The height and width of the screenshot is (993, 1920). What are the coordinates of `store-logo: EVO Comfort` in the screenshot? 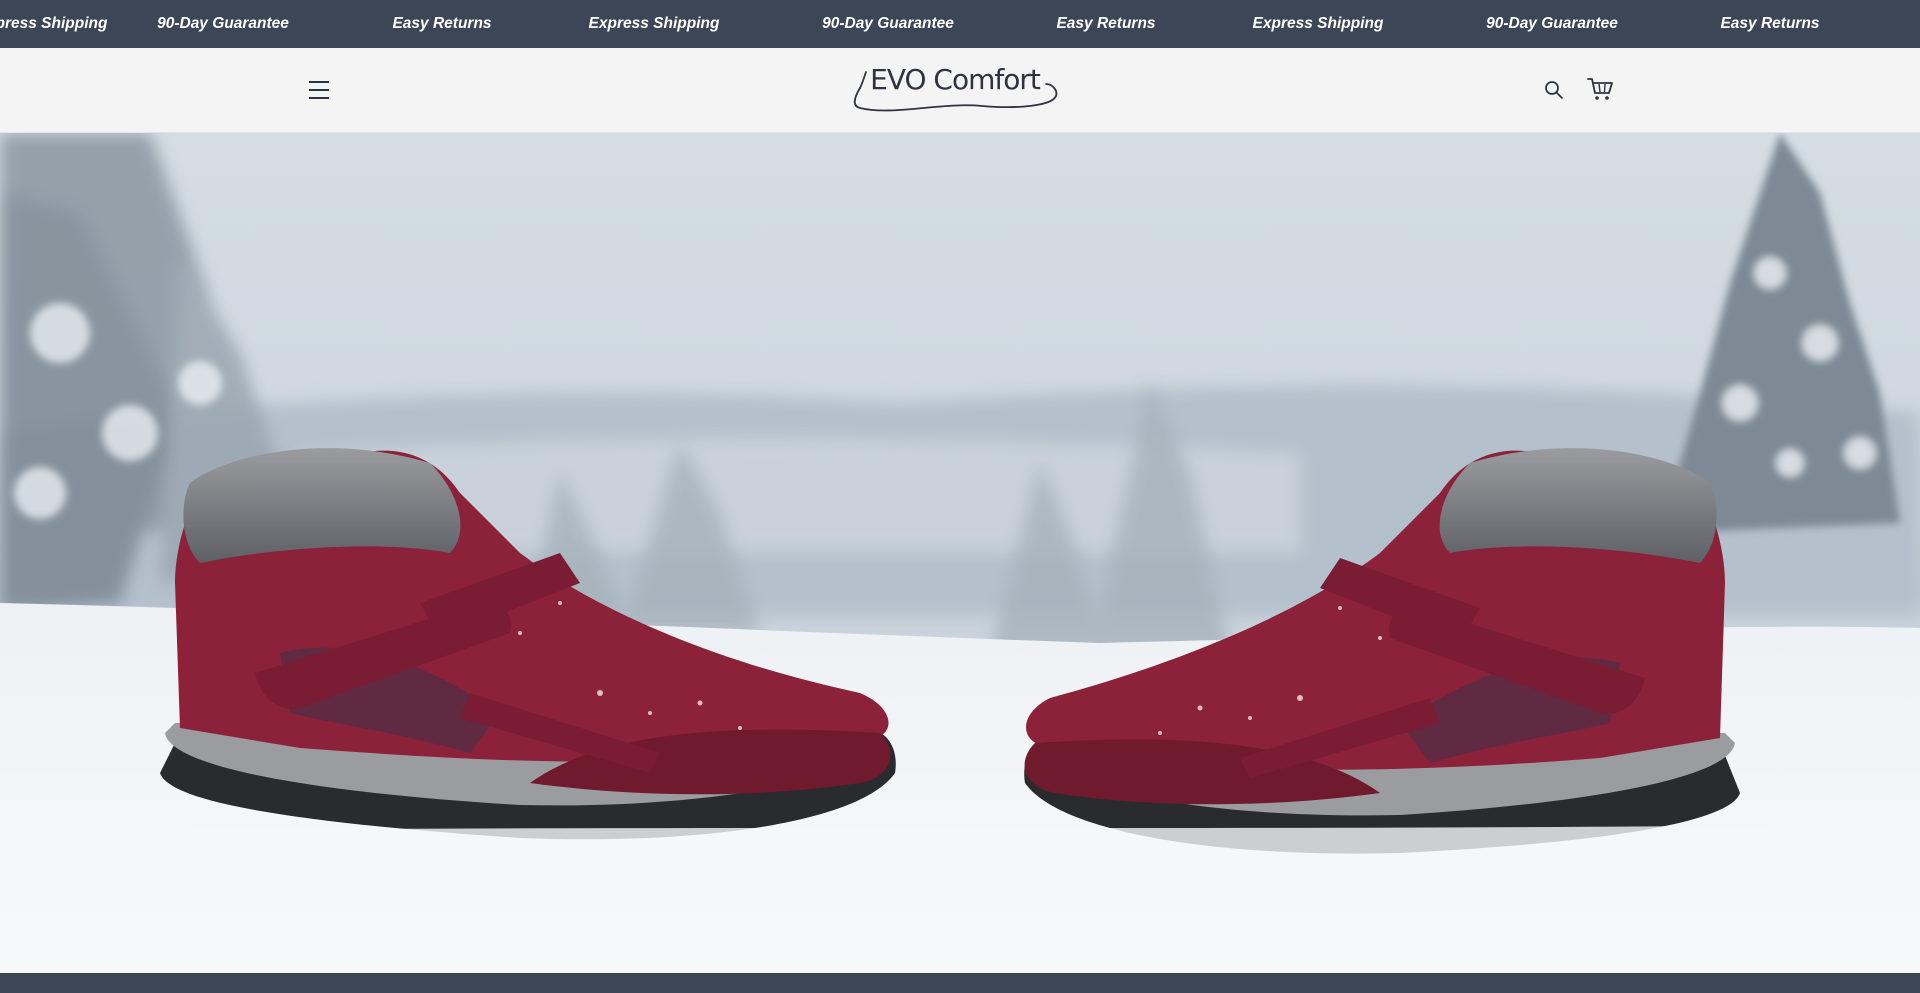 It's located at (955, 90).